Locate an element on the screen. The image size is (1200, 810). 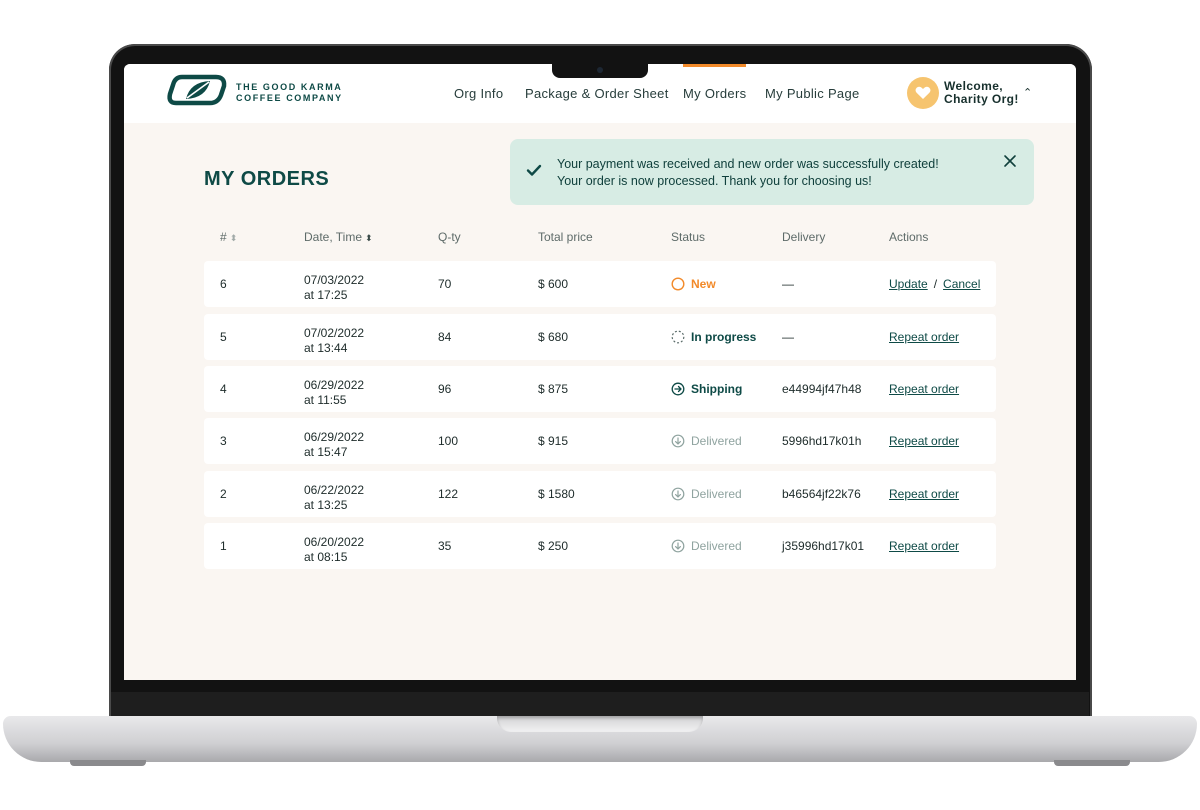
nav-my-public-page: My Public Page is located at coordinates (812, 93).